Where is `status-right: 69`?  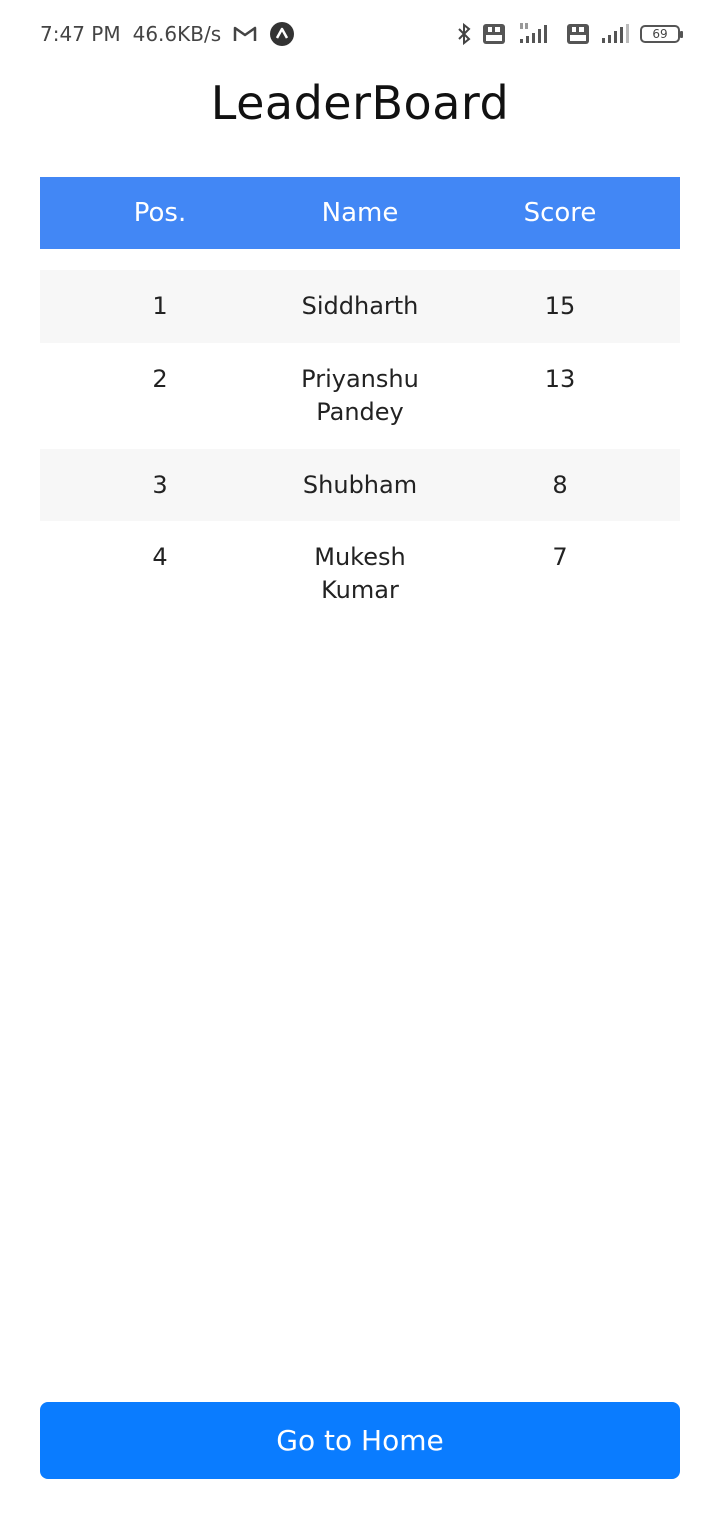
status-right: 69 is located at coordinates (569, 34).